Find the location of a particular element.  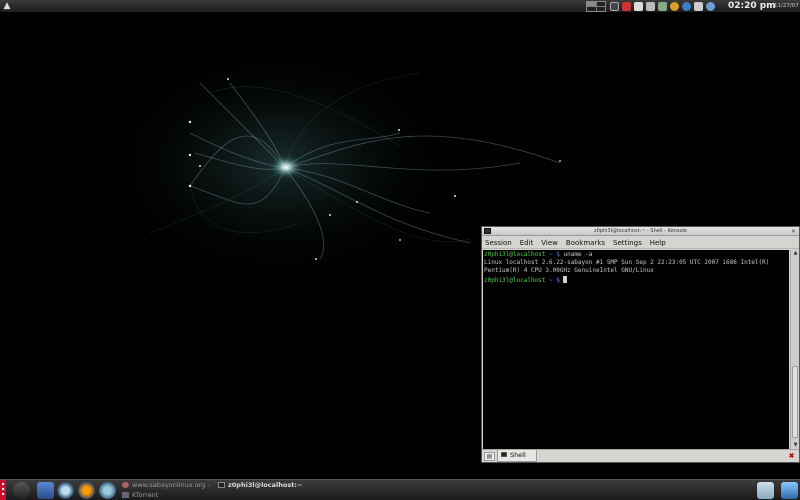

menu-session: Session is located at coordinates (499, 242).